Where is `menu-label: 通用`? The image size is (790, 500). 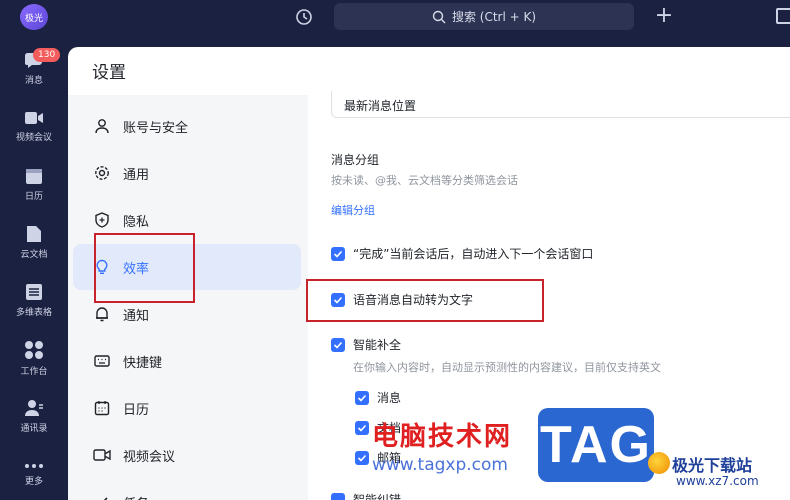
menu-label: 通用 is located at coordinates (136, 175).